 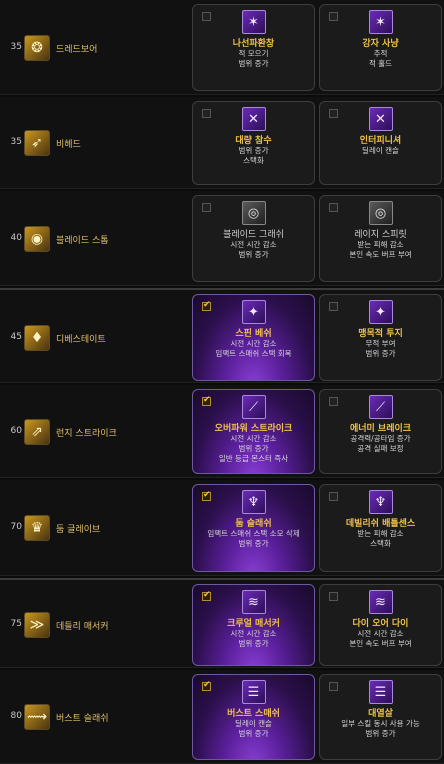 I want to click on skill-icon: ➶, so click(x=37, y=143).